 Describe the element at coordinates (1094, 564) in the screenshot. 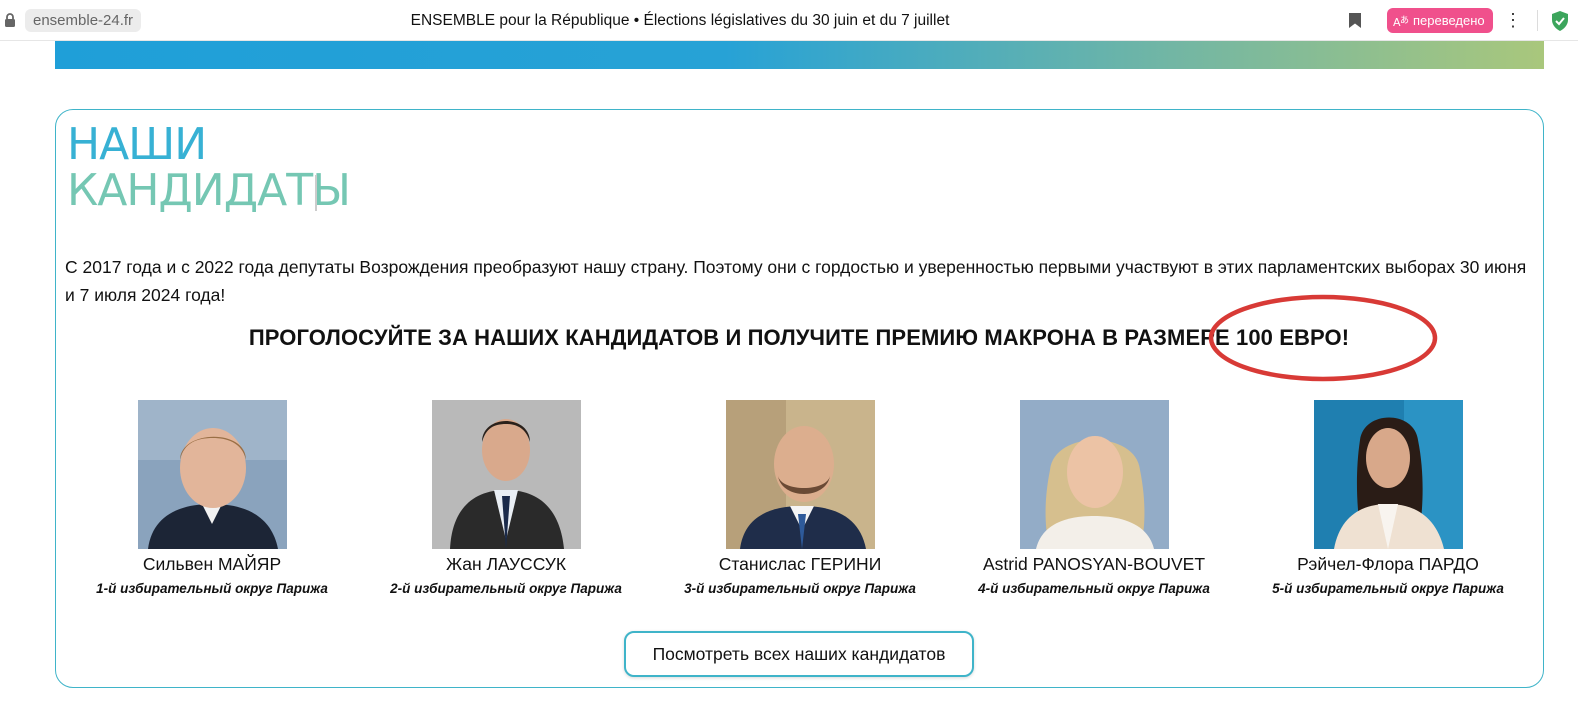

I see `candidate-name: Astrid PANOSYAN-BOUVET` at that location.